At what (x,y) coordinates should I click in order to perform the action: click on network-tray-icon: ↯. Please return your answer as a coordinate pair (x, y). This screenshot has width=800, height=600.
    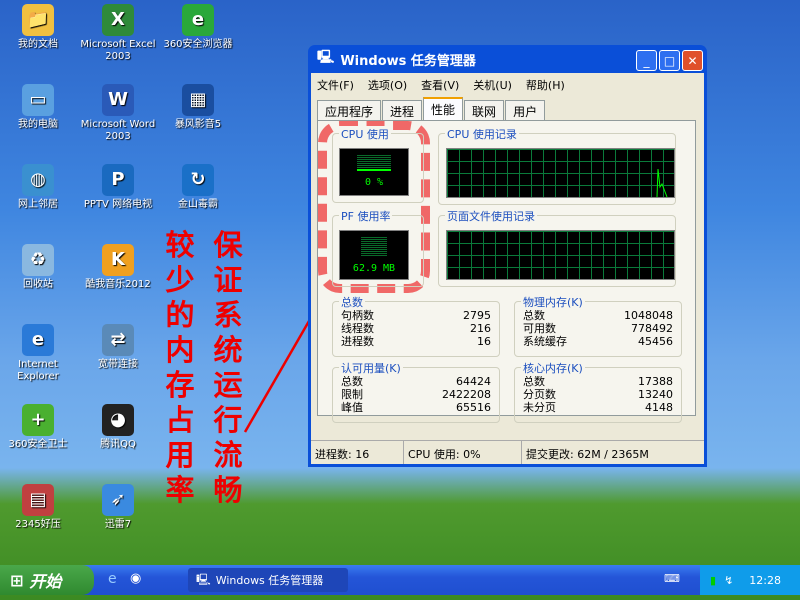
    Looking at the image, I should click on (728, 580).